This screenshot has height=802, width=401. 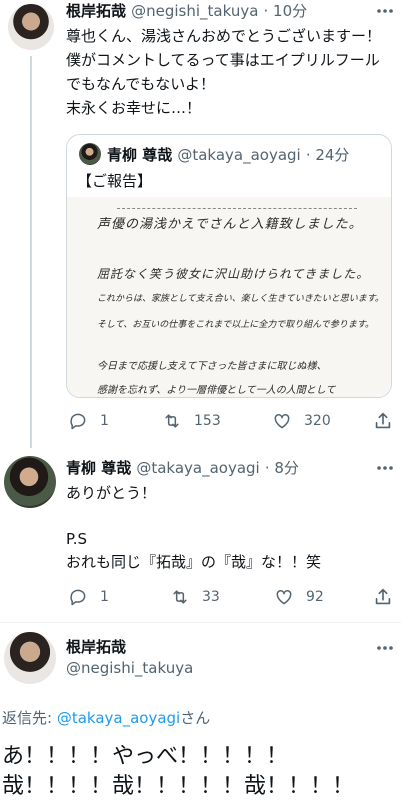 I want to click on tweet-header: 根岸拓哉 @negishi_takuya · 10分, so click(x=231, y=11).